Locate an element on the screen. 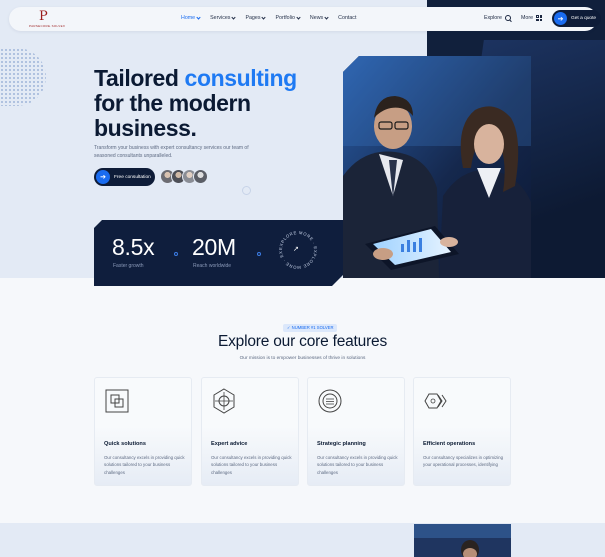 This screenshot has height=557, width=605. free-consultation-button: ➔ Free consultation is located at coordinates (124, 177).